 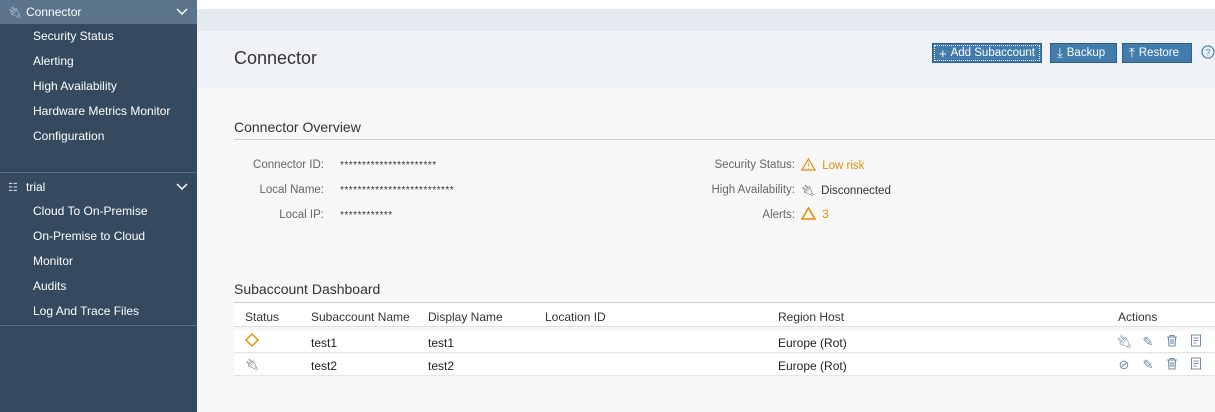 I want to click on column-header-subaccount-name: Subaccount Name, so click(x=360, y=317).